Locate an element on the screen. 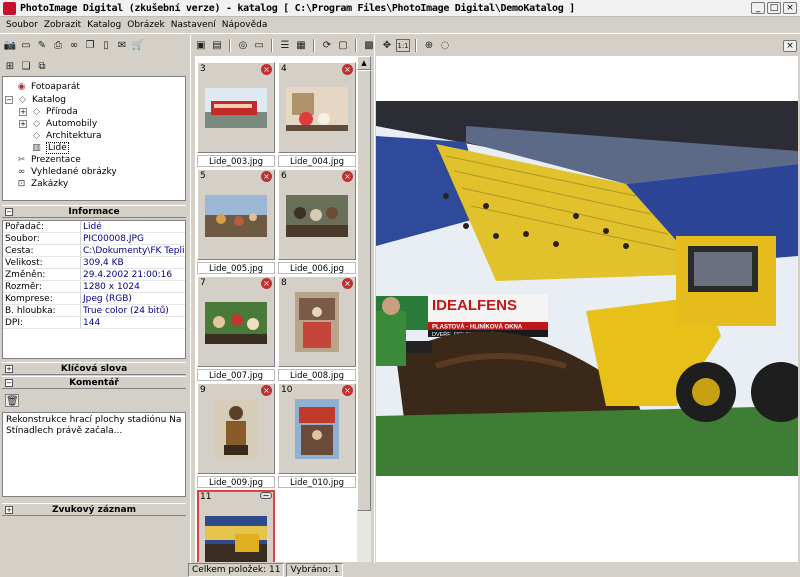  status-bar: Celkem položek: 11 Vybráno: 1 is located at coordinates (400, 570).